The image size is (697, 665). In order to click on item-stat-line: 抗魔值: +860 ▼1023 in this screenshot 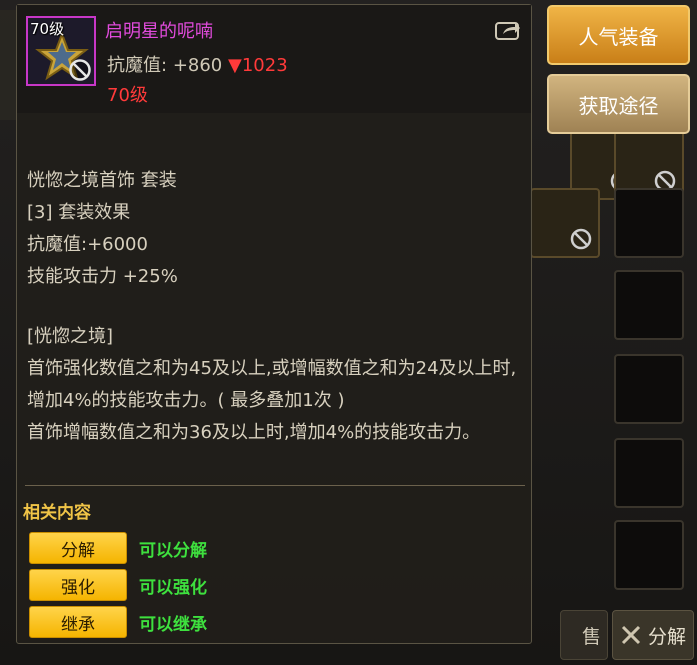, I will do `click(197, 64)`.